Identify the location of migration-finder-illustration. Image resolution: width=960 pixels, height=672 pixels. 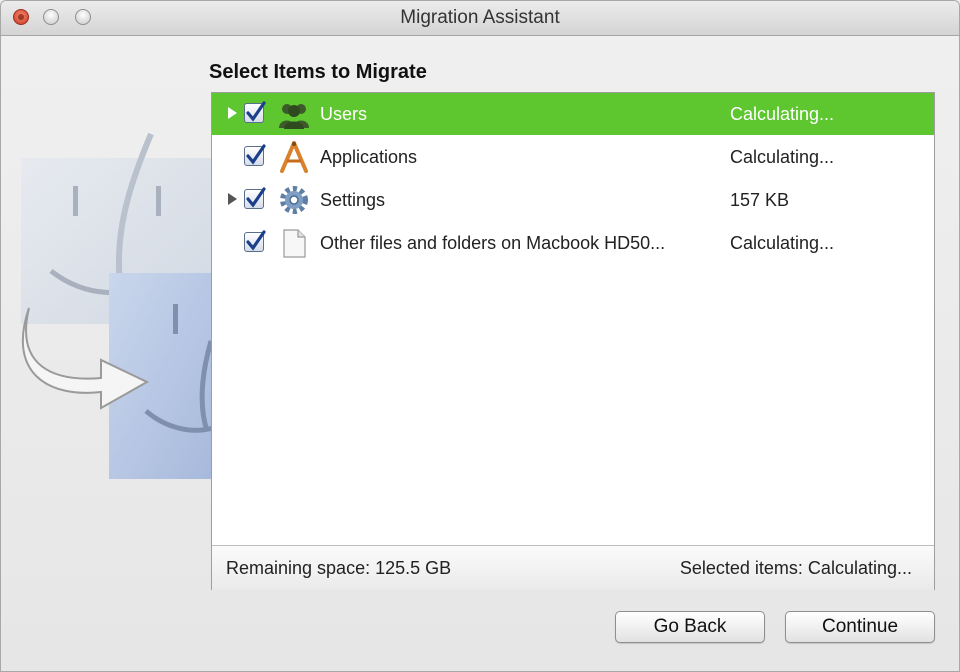
(117, 305).